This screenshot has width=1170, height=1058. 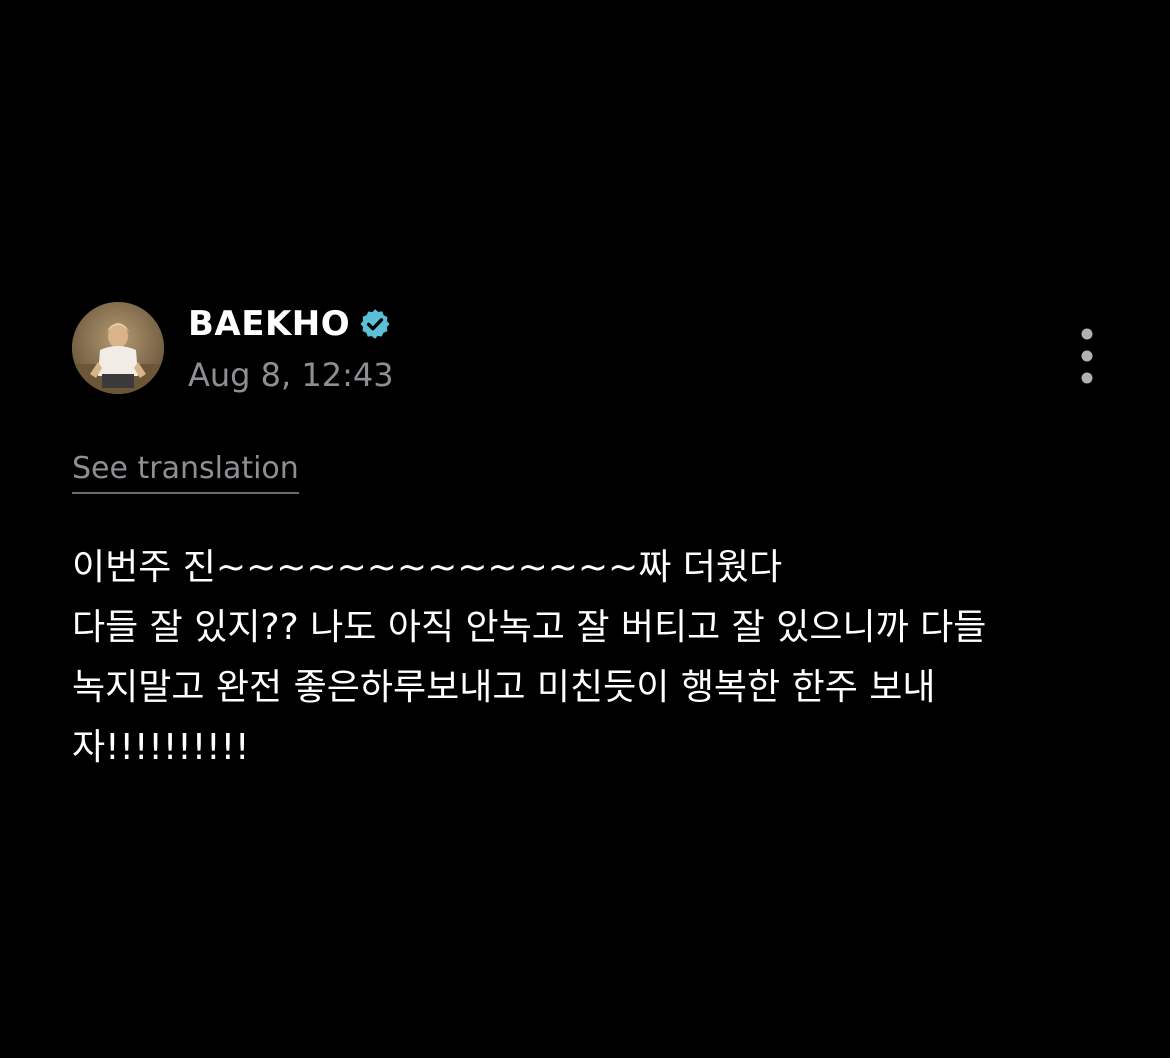 I want to click on post-header: BAEKHO Aug 8, 12:43, so click(x=592, y=350).